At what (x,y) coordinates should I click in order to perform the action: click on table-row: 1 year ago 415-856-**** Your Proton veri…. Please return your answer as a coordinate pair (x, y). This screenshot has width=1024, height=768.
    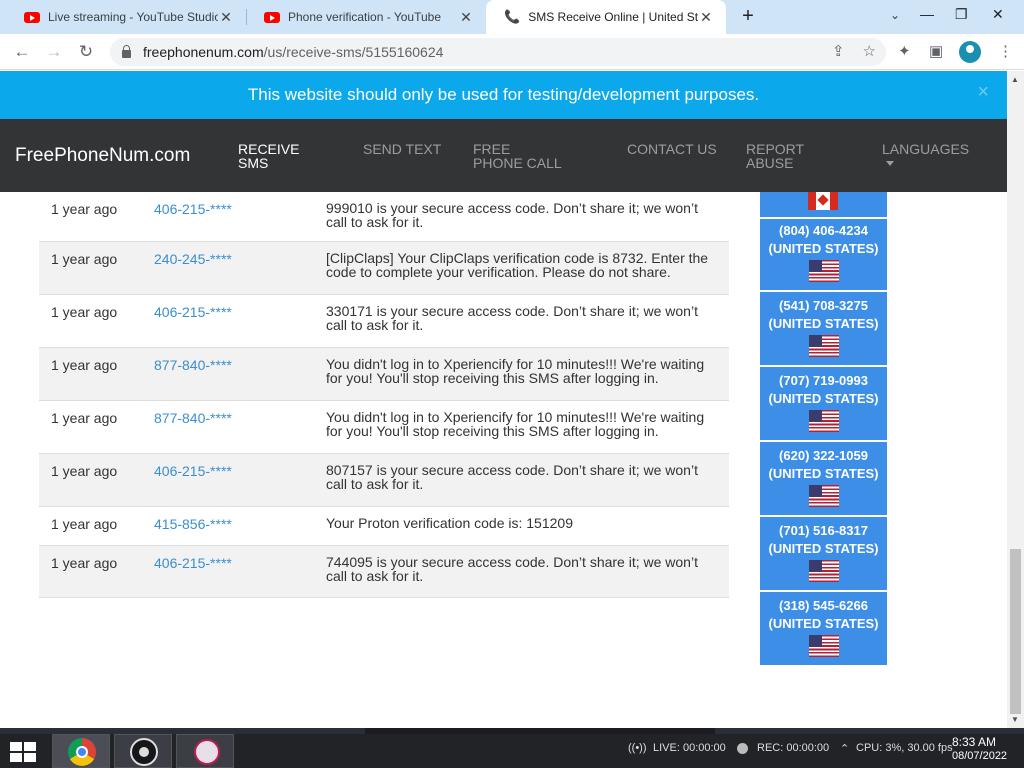
    Looking at the image, I should click on (384, 526).